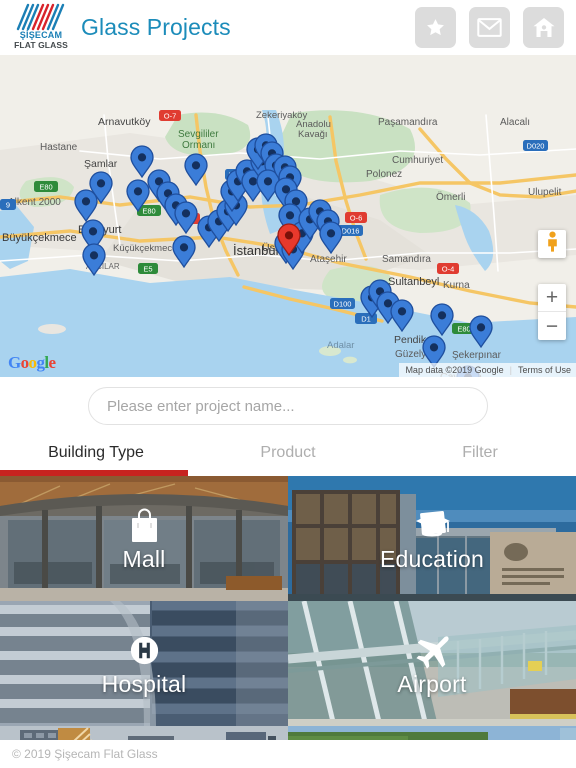 Image resolution: width=576 pixels, height=768 pixels. Describe the element at coordinates (384, 174) in the screenshot. I see `svg-text: Polonez` at that location.